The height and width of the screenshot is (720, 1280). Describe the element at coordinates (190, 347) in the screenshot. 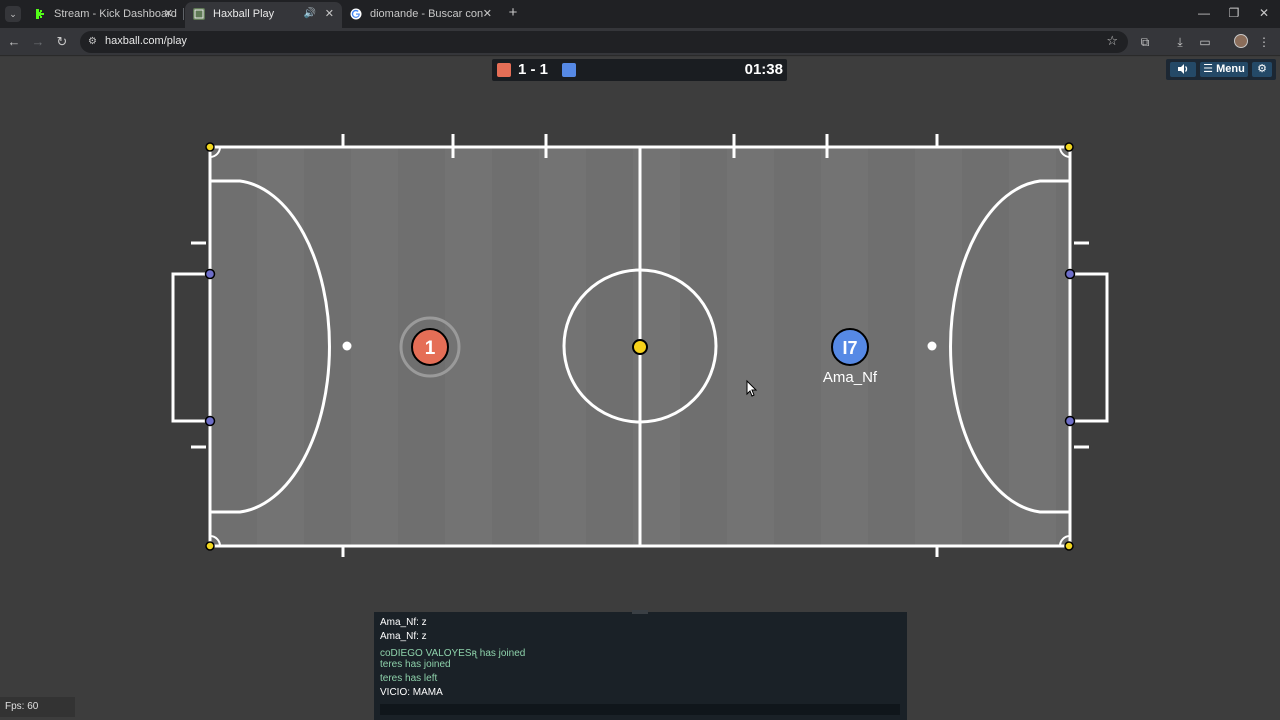

I see `left-goal` at that location.